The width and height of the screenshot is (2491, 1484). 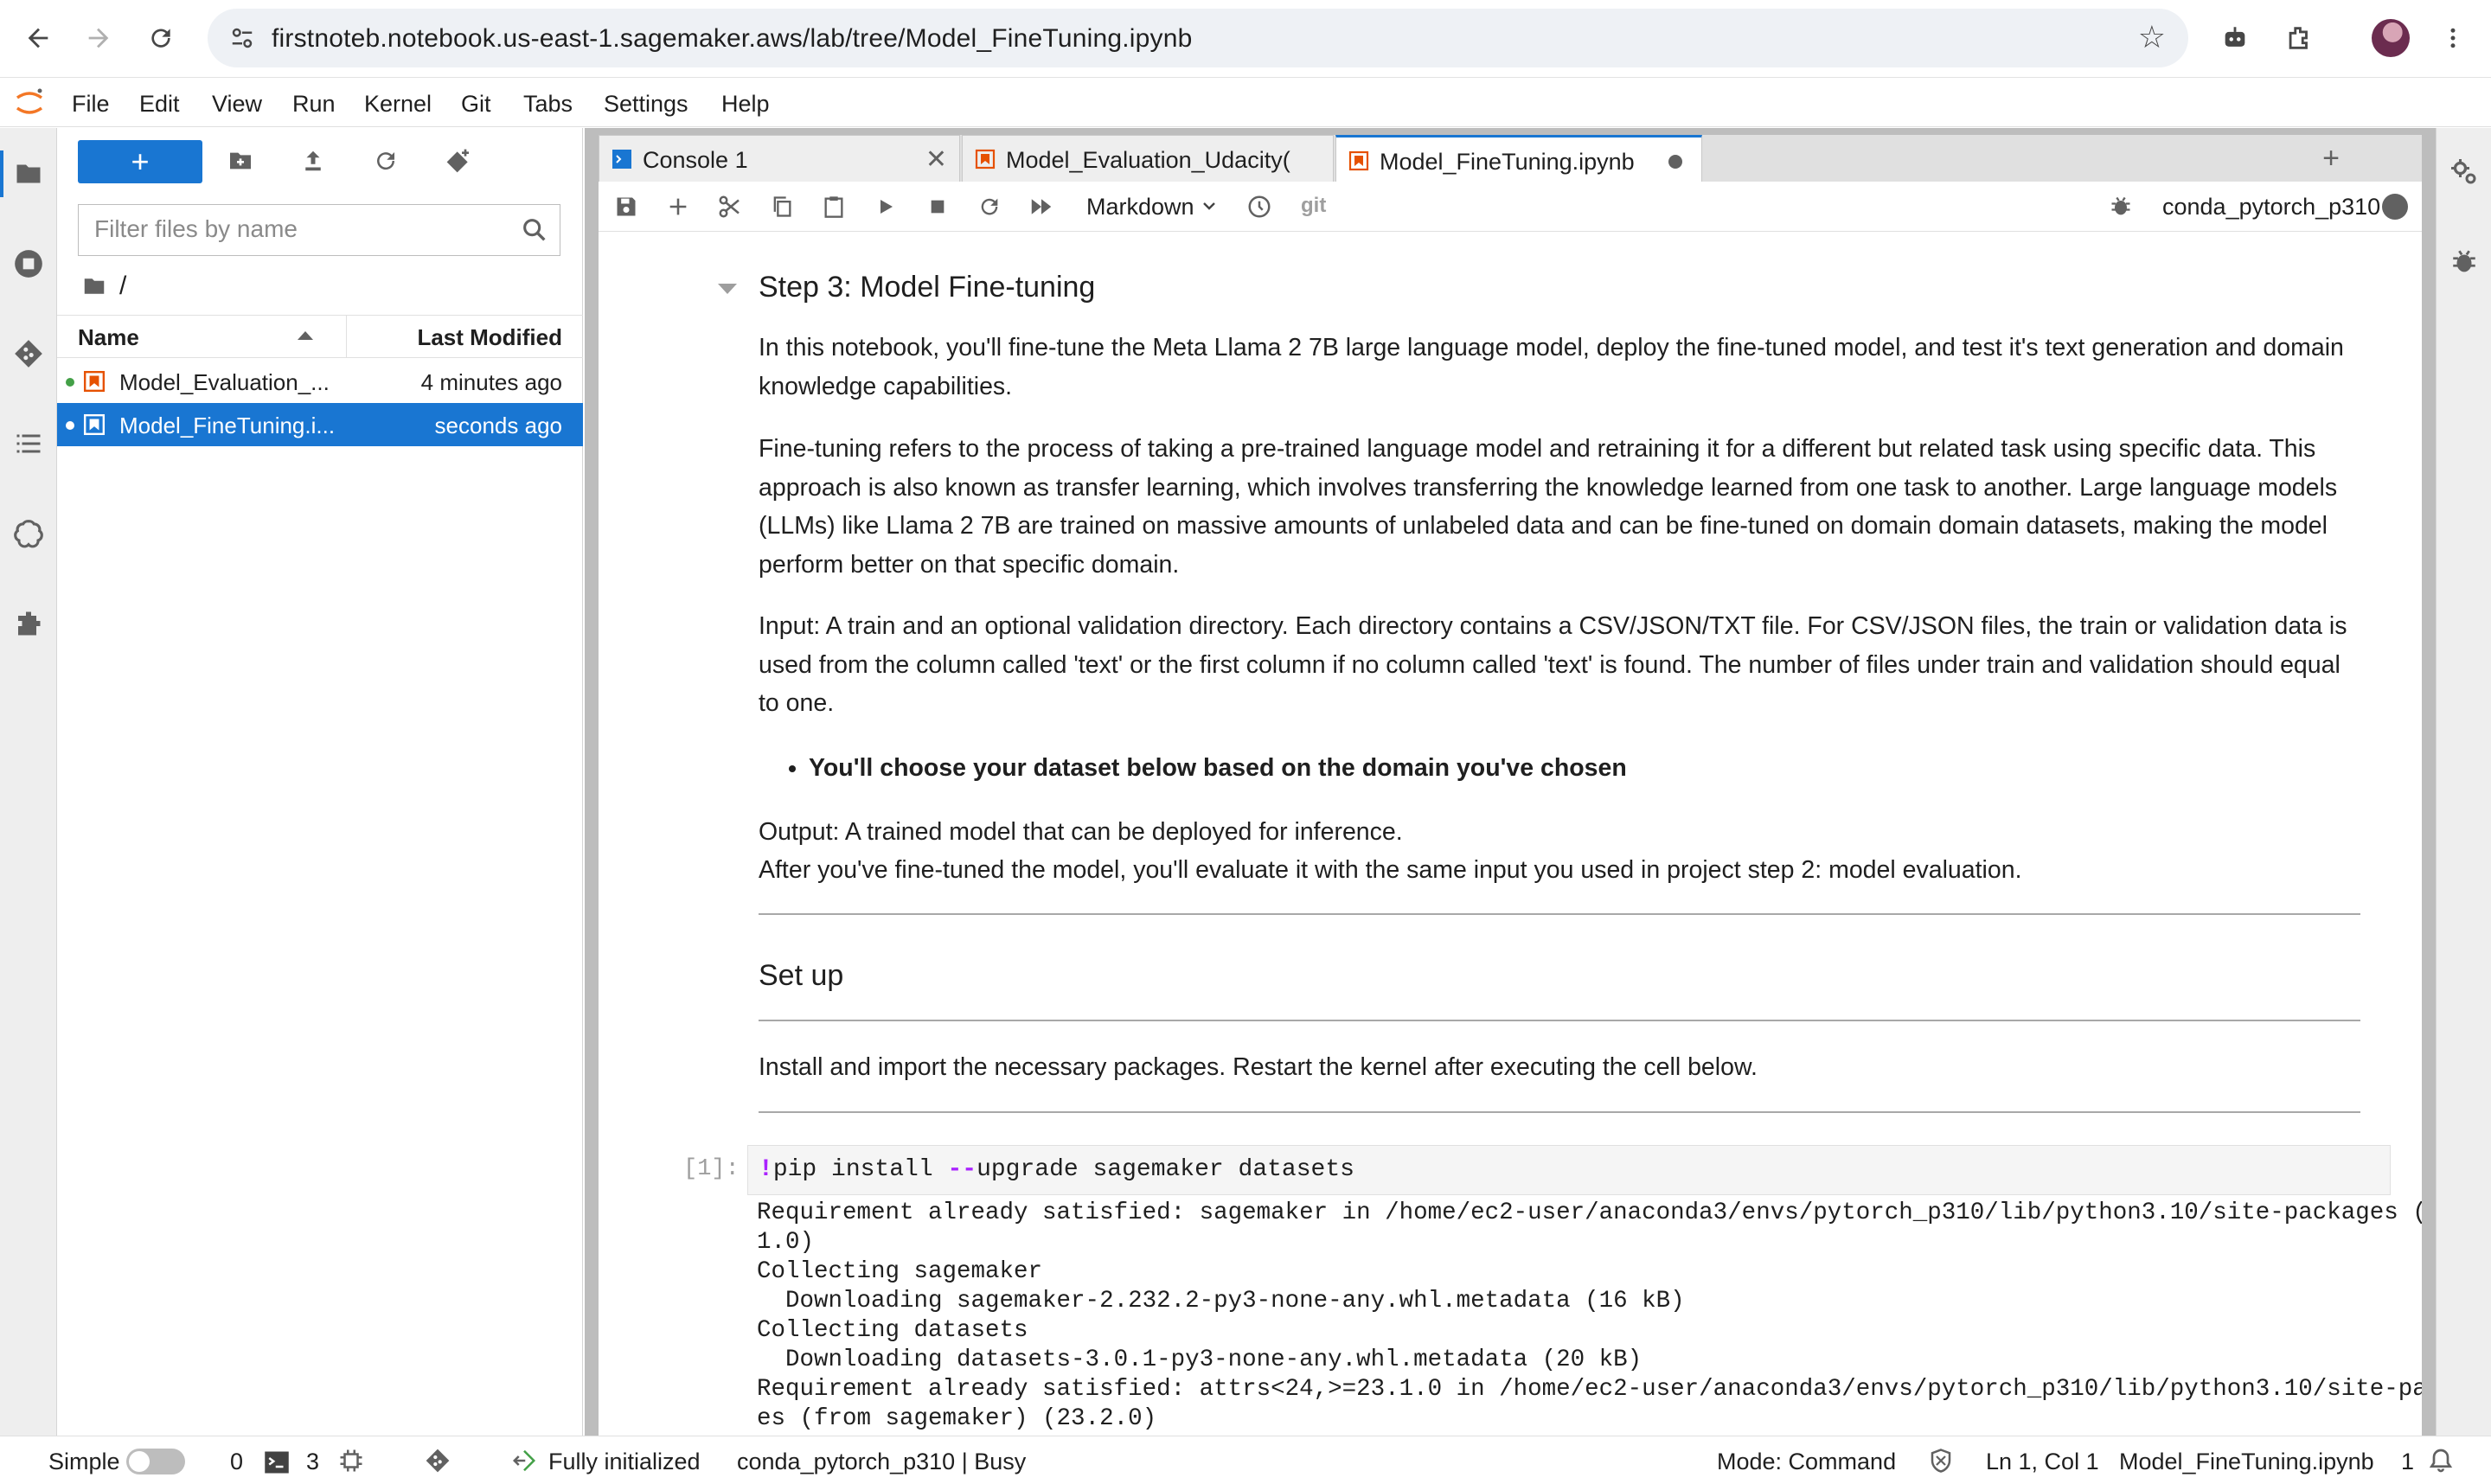 What do you see at coordinates (490, 337) in the screenshot?
I see `column-modified-header: Last Modified` at bounding box center [490, 337].